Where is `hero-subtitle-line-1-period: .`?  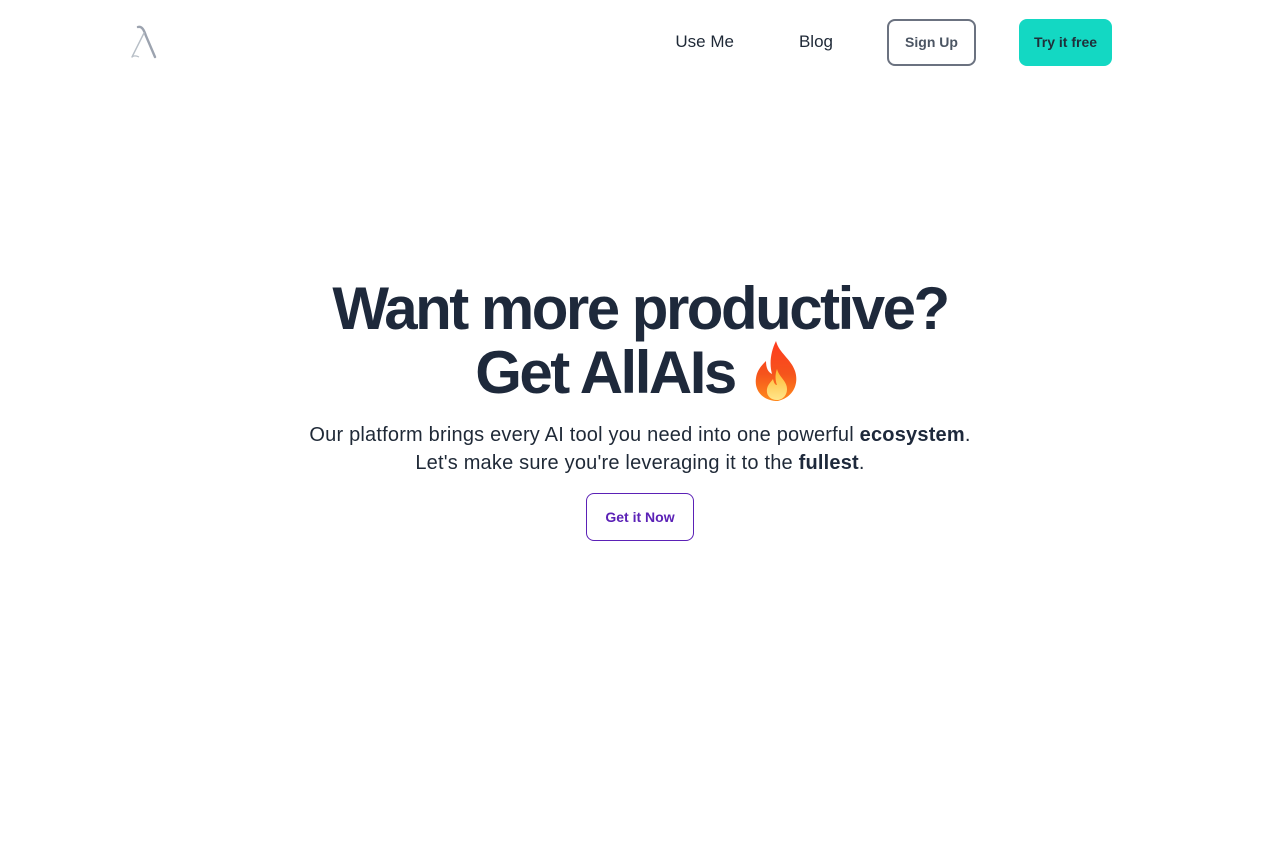
hero-subtitle-line-1-period: . is located at coordinates (967, 435).